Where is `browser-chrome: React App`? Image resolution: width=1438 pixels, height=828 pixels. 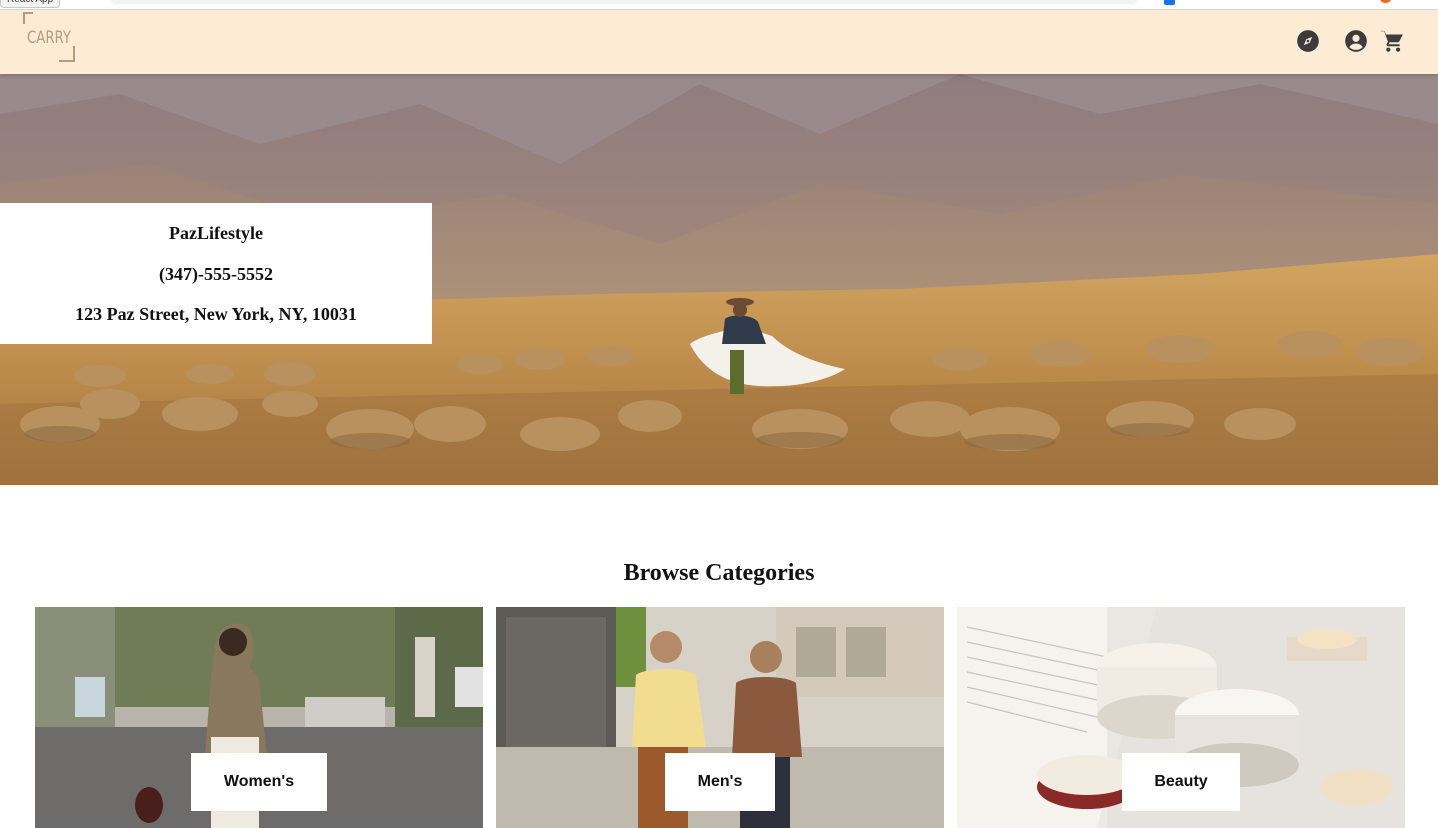 browser-chrome: React App is located at coordinates (719, 5).